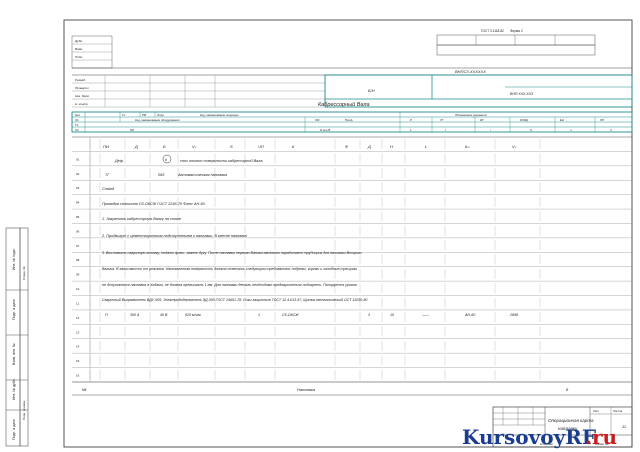 This screenshot has width=640, height=452. What do you see at coordinates (369, 146) in the screenshot?
I see `col-label-8: Д` at bounding box center [369, 146].